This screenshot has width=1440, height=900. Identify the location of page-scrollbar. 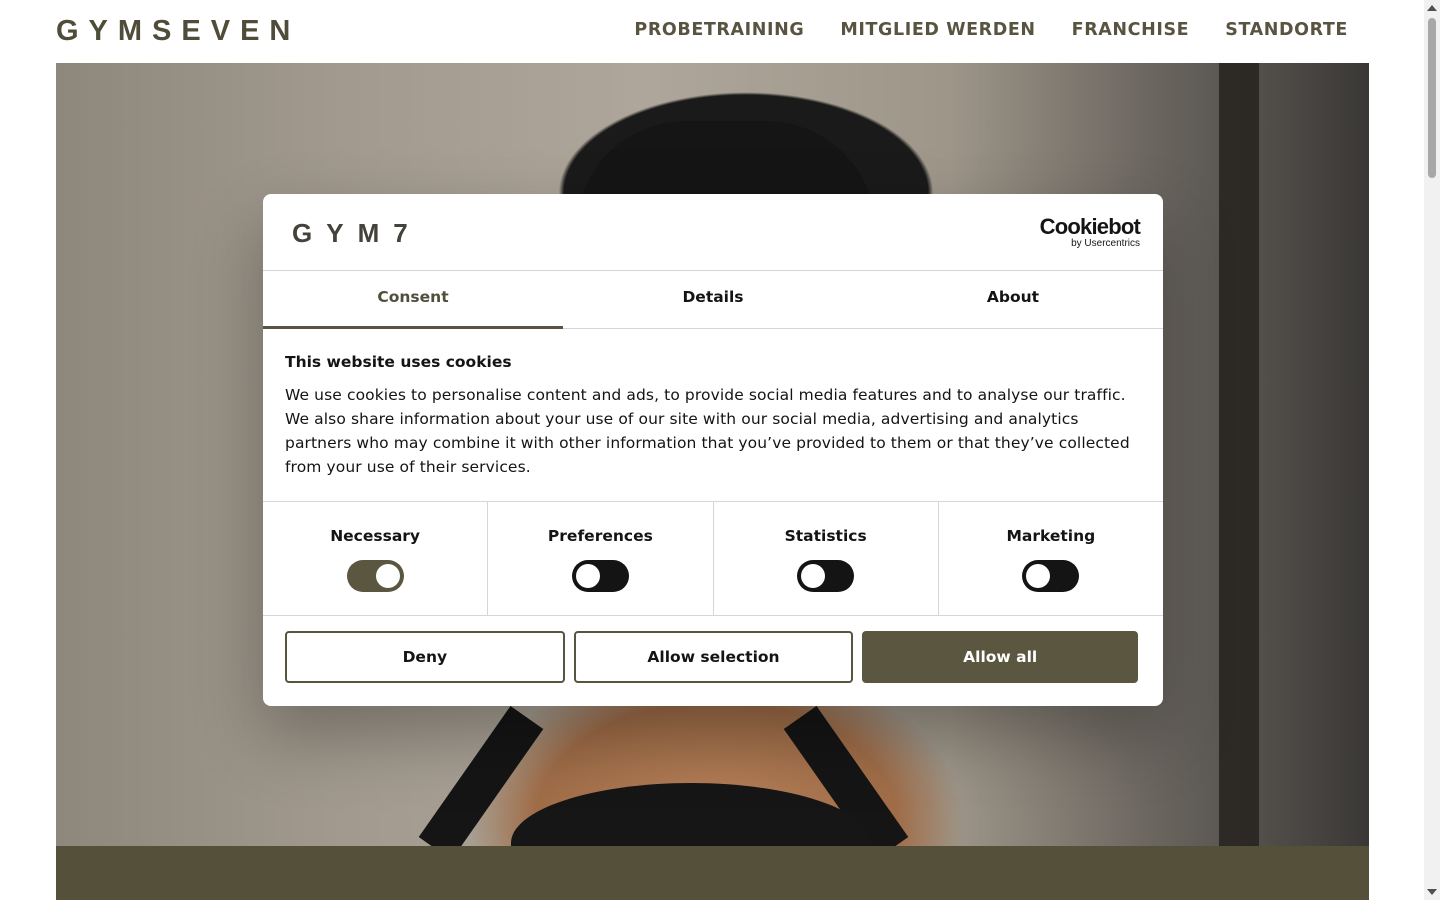
(1432, 450).